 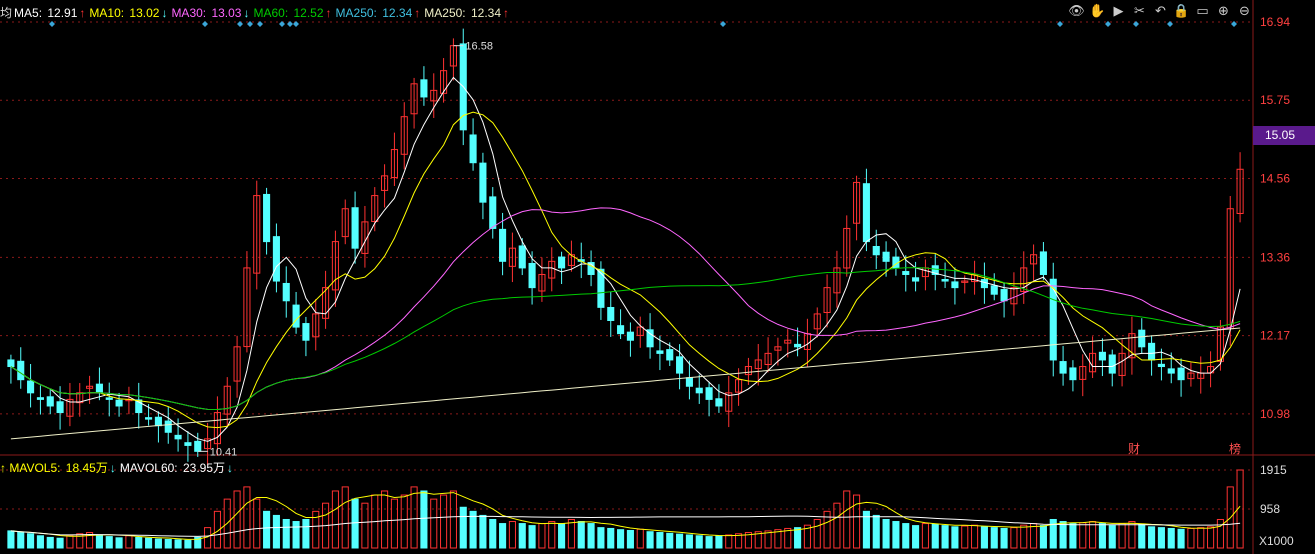 I want to click on price-tick-label: 13.36, so click(x=1275, y=257).